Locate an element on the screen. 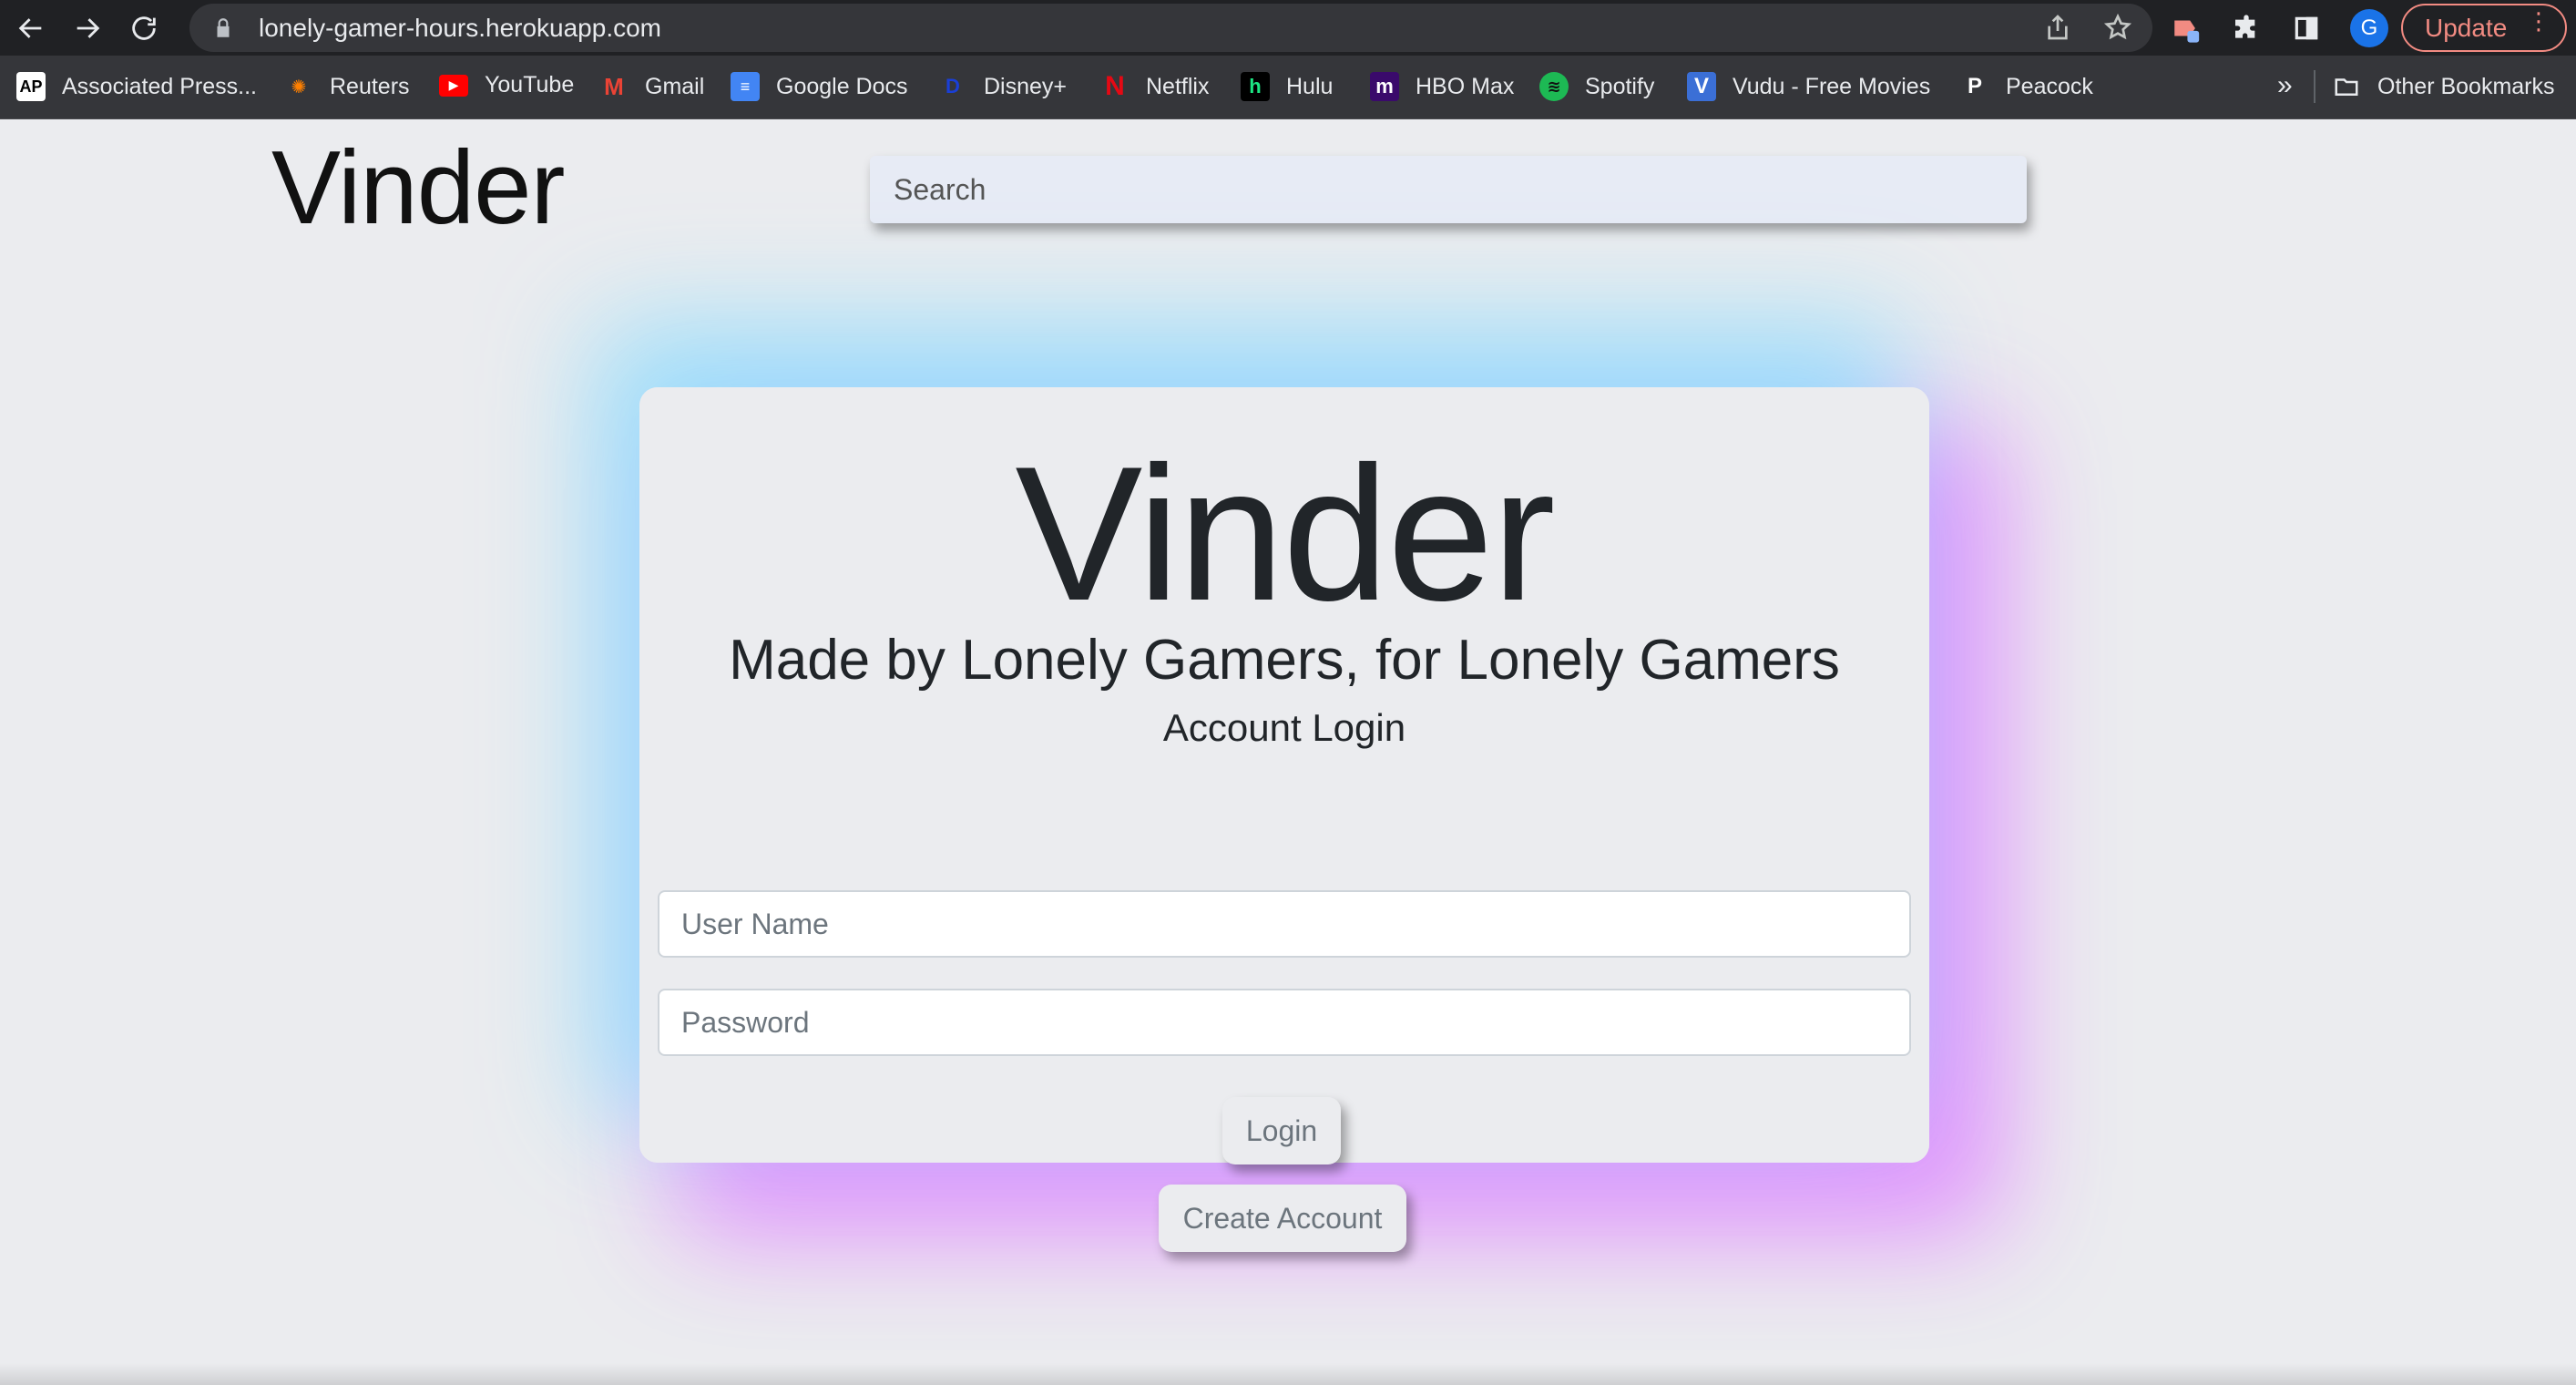  address-bar: lonely-gamer-hours.herokuapp.com is located at coordinates (1170, 28).